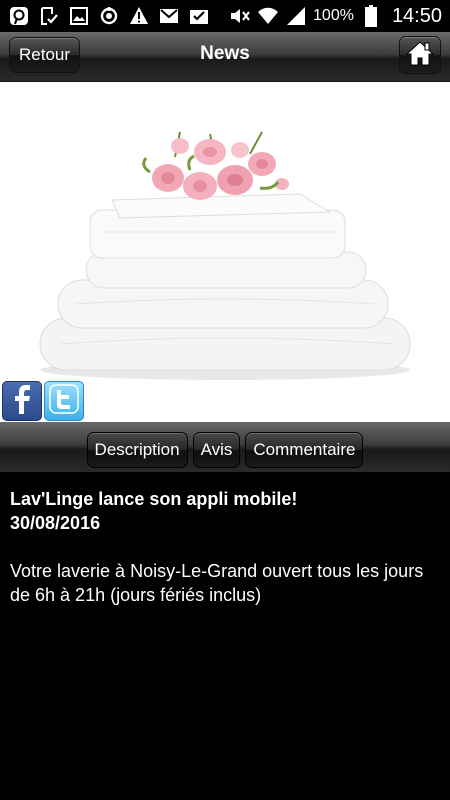 This screenshot has height=800, width=450. Describe the element at coordinates (240, 16) in the screenshot. I see `mute-icon` at that location.